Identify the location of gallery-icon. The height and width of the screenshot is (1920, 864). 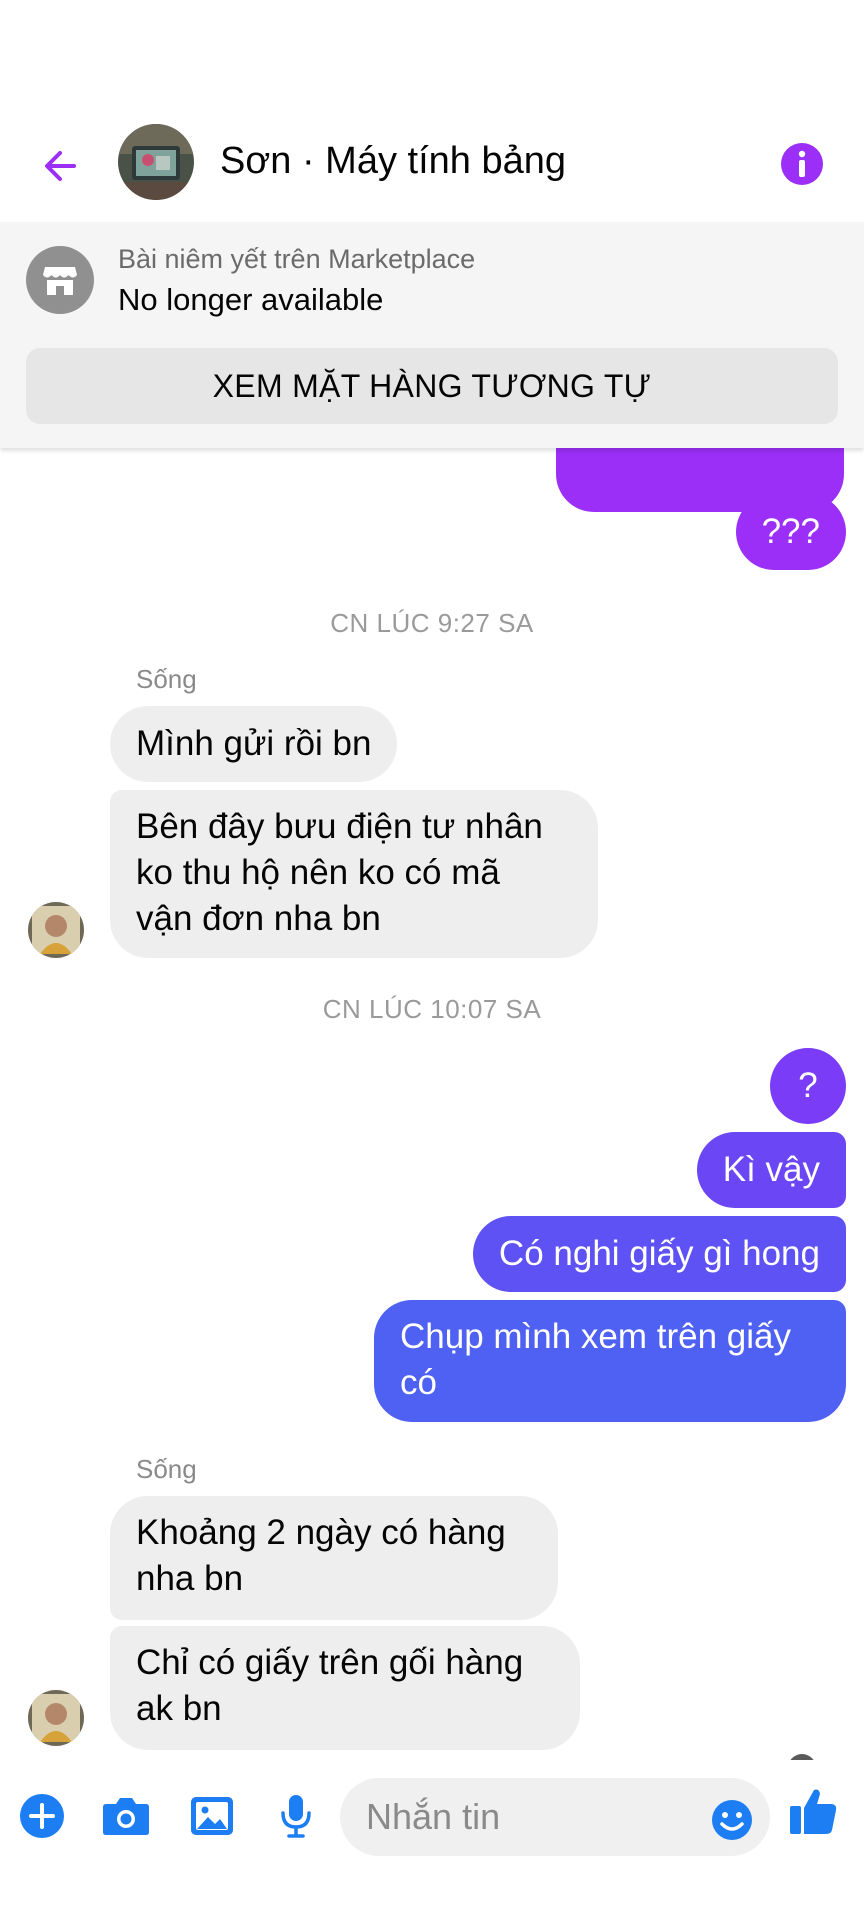
(212, 1816).